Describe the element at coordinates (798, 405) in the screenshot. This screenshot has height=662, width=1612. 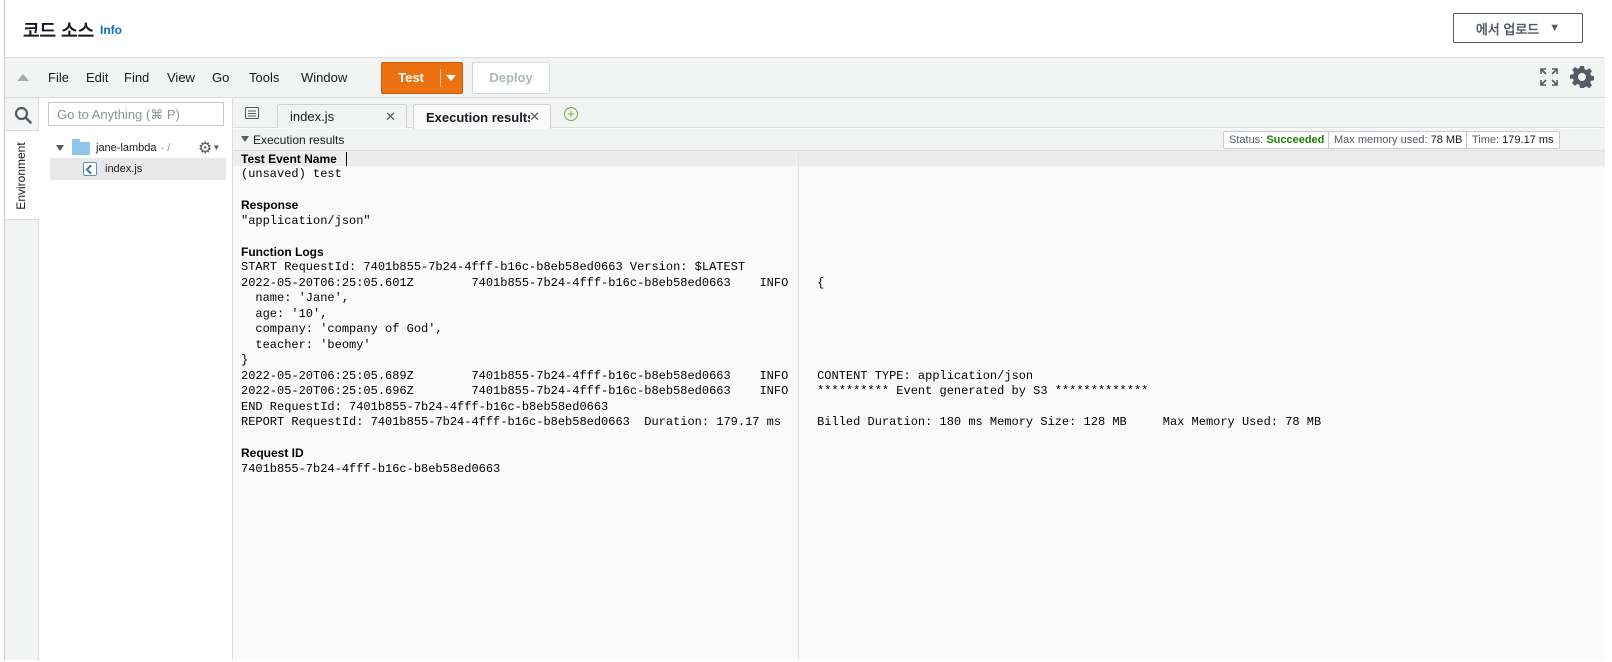
I see `print-margin-line` at that location.